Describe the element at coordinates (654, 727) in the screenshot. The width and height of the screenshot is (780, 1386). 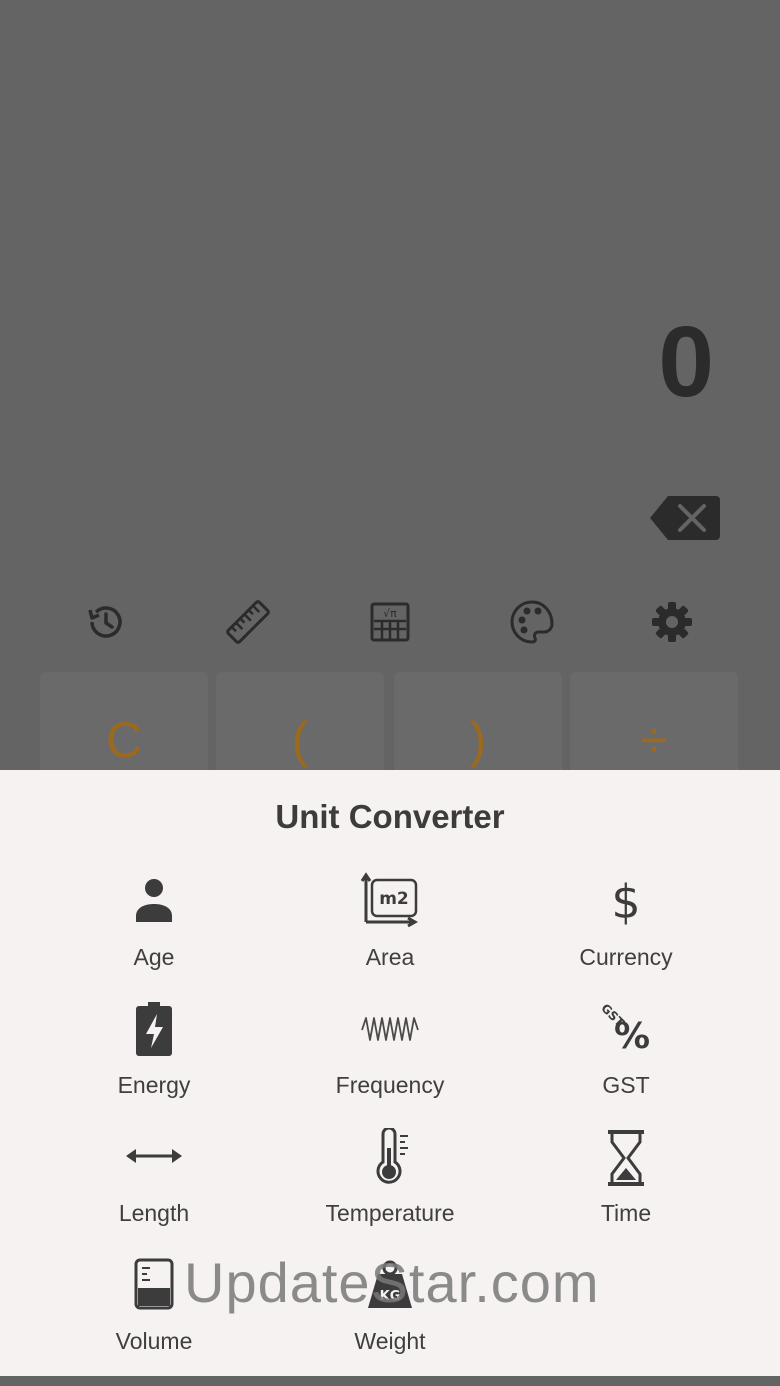
I see `divide-key: ÷` at that location.